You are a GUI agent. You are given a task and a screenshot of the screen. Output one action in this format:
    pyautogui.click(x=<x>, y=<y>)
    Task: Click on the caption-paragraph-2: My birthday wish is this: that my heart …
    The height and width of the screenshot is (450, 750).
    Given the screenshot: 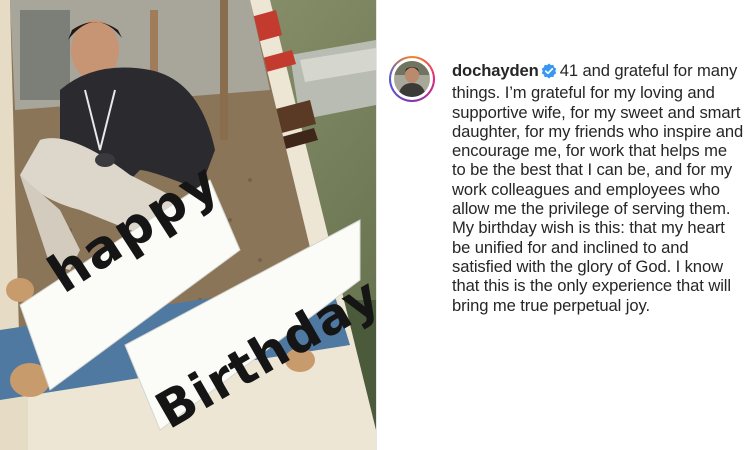 What is the action you would take?
    pyautogui.click(x=591, y=266)
    